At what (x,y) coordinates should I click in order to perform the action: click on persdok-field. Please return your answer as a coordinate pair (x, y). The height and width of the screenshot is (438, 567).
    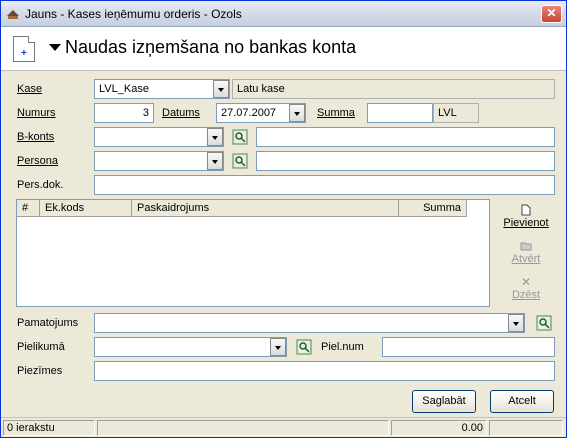
    Looking at the image, I should click on (324, 185).